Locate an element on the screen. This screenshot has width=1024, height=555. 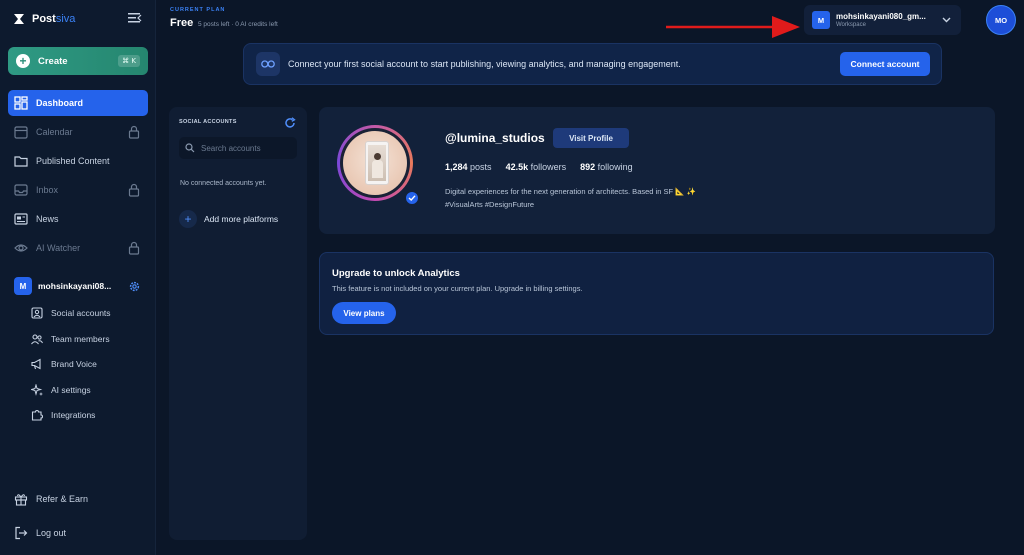
profile-avatar is located at coordinates (375, 163).